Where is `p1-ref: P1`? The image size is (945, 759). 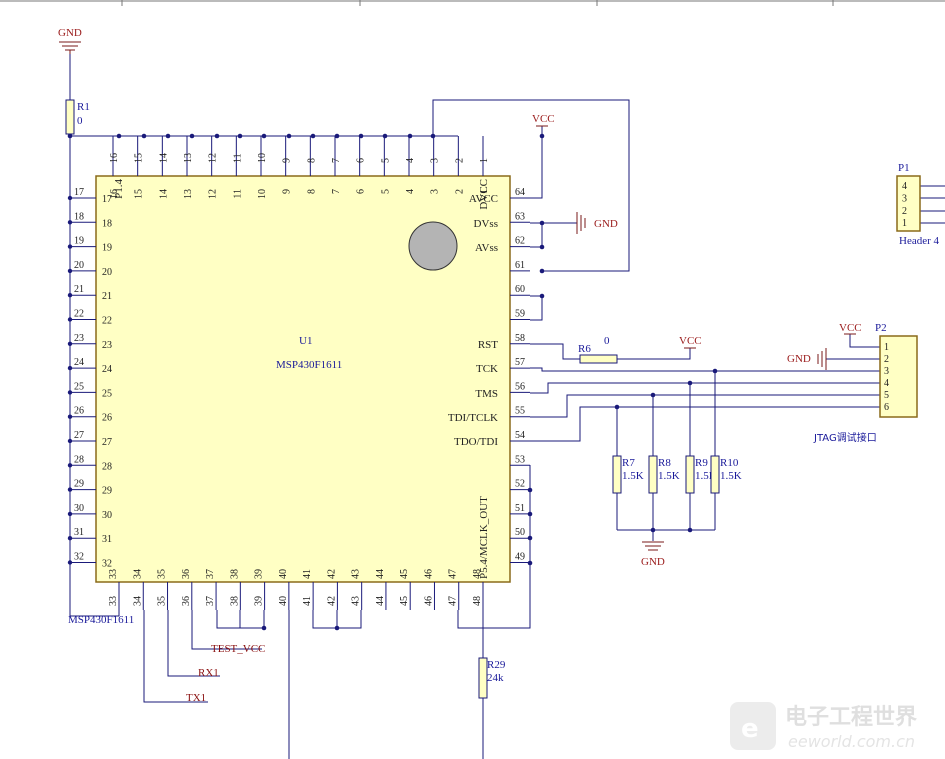 p1-ref: P1 is located at coordinates (904, 168).